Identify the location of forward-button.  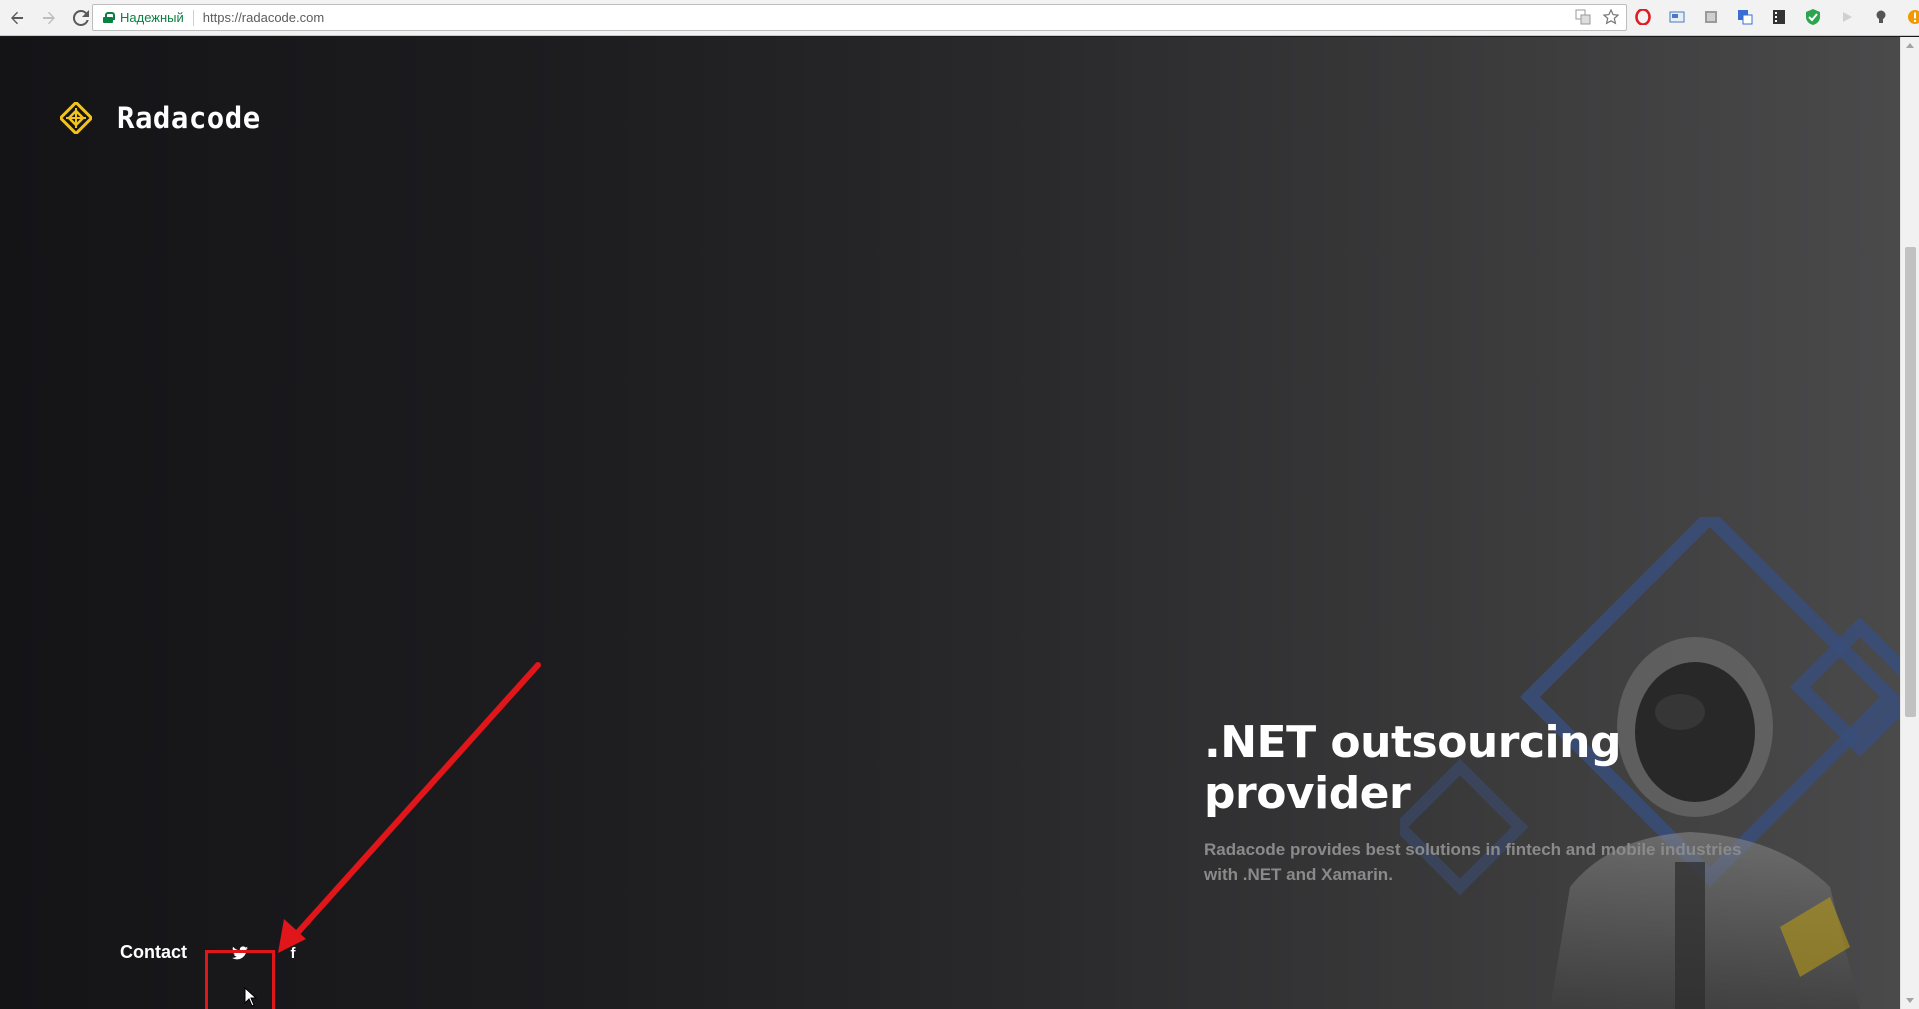
(49, 18).